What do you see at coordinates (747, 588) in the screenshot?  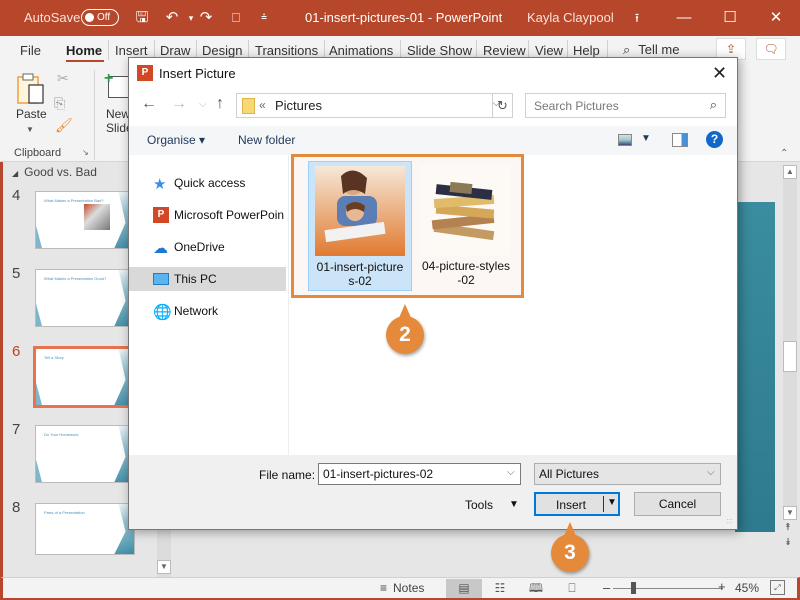 I see `zoom-level: 45%` at bounding box center [747, 588].